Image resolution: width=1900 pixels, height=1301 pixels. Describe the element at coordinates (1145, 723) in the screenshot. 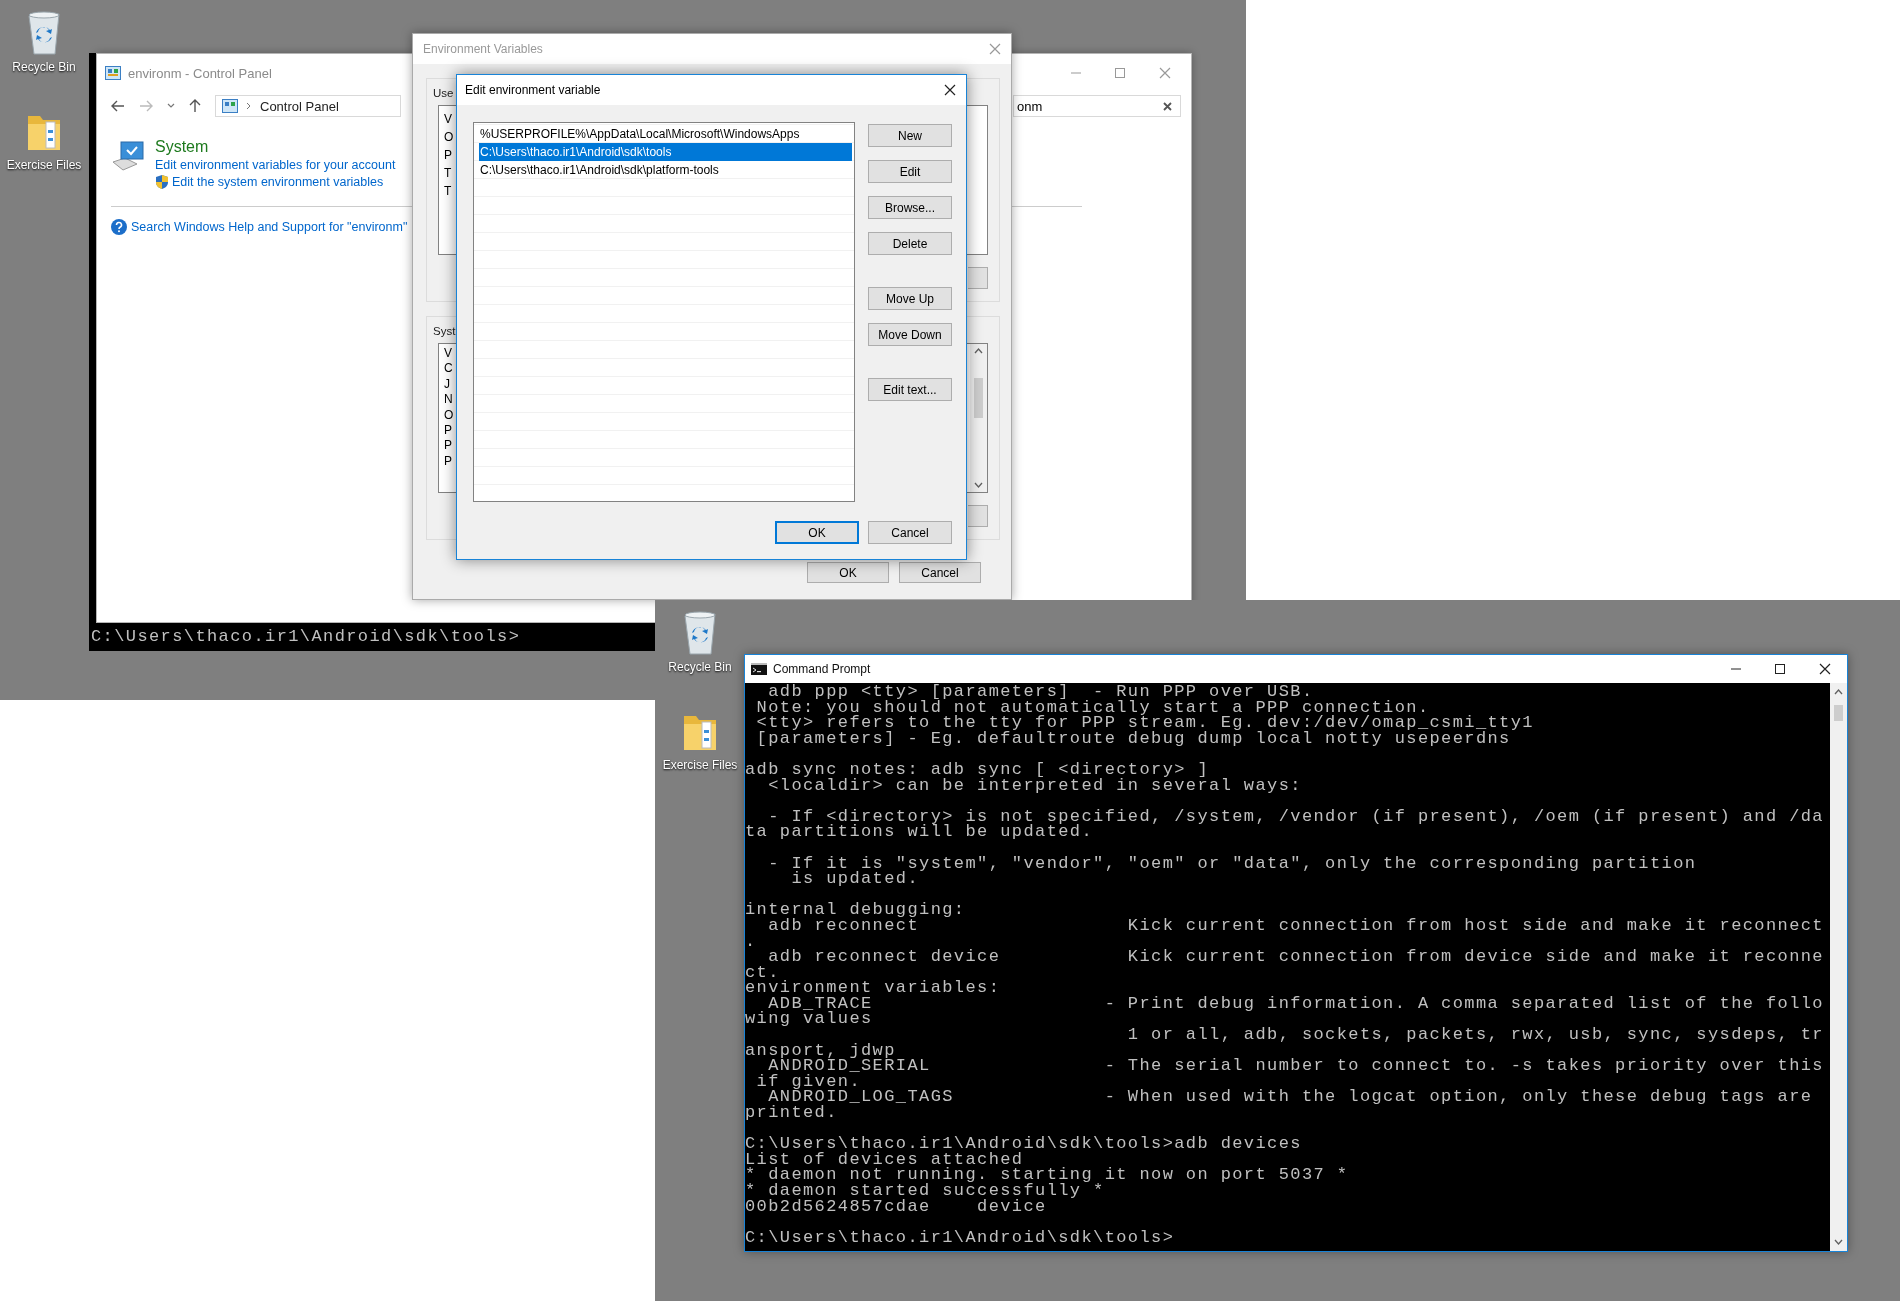

I see `console-line: <tty> refers to the tty for PPP stream. Eg. dev:/dev/omap_csmi_tty1` at that location.